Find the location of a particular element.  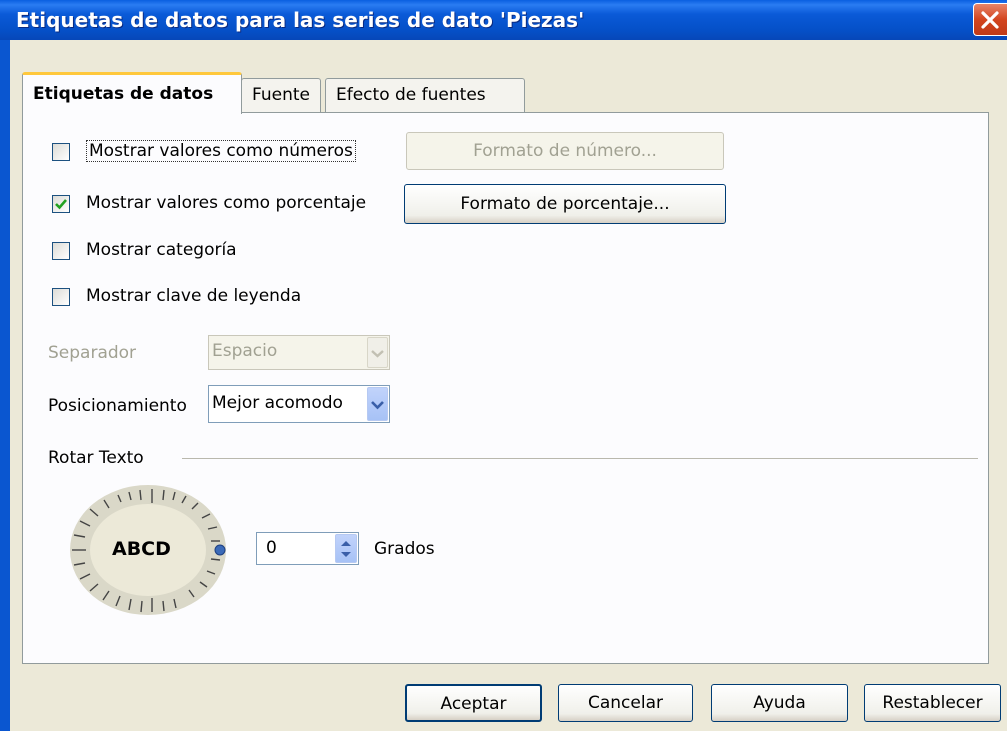

rotate-section-label: Rotar Texto is located at coordinates (96, 458).